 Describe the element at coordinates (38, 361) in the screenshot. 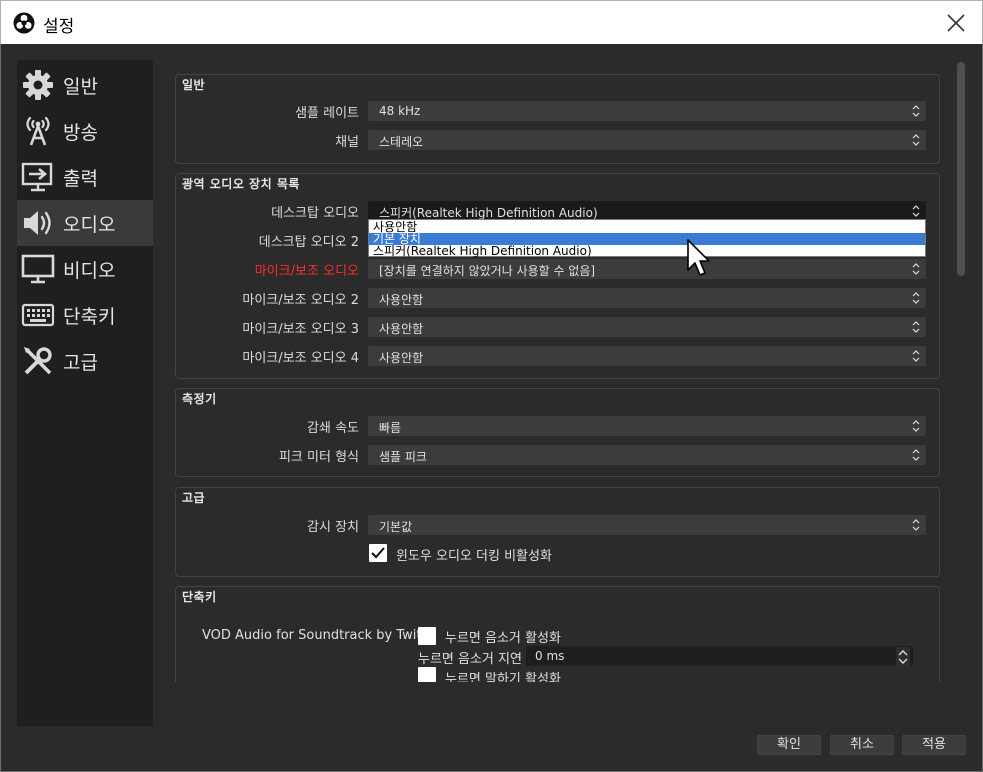

I see `tools-icon` at that location.